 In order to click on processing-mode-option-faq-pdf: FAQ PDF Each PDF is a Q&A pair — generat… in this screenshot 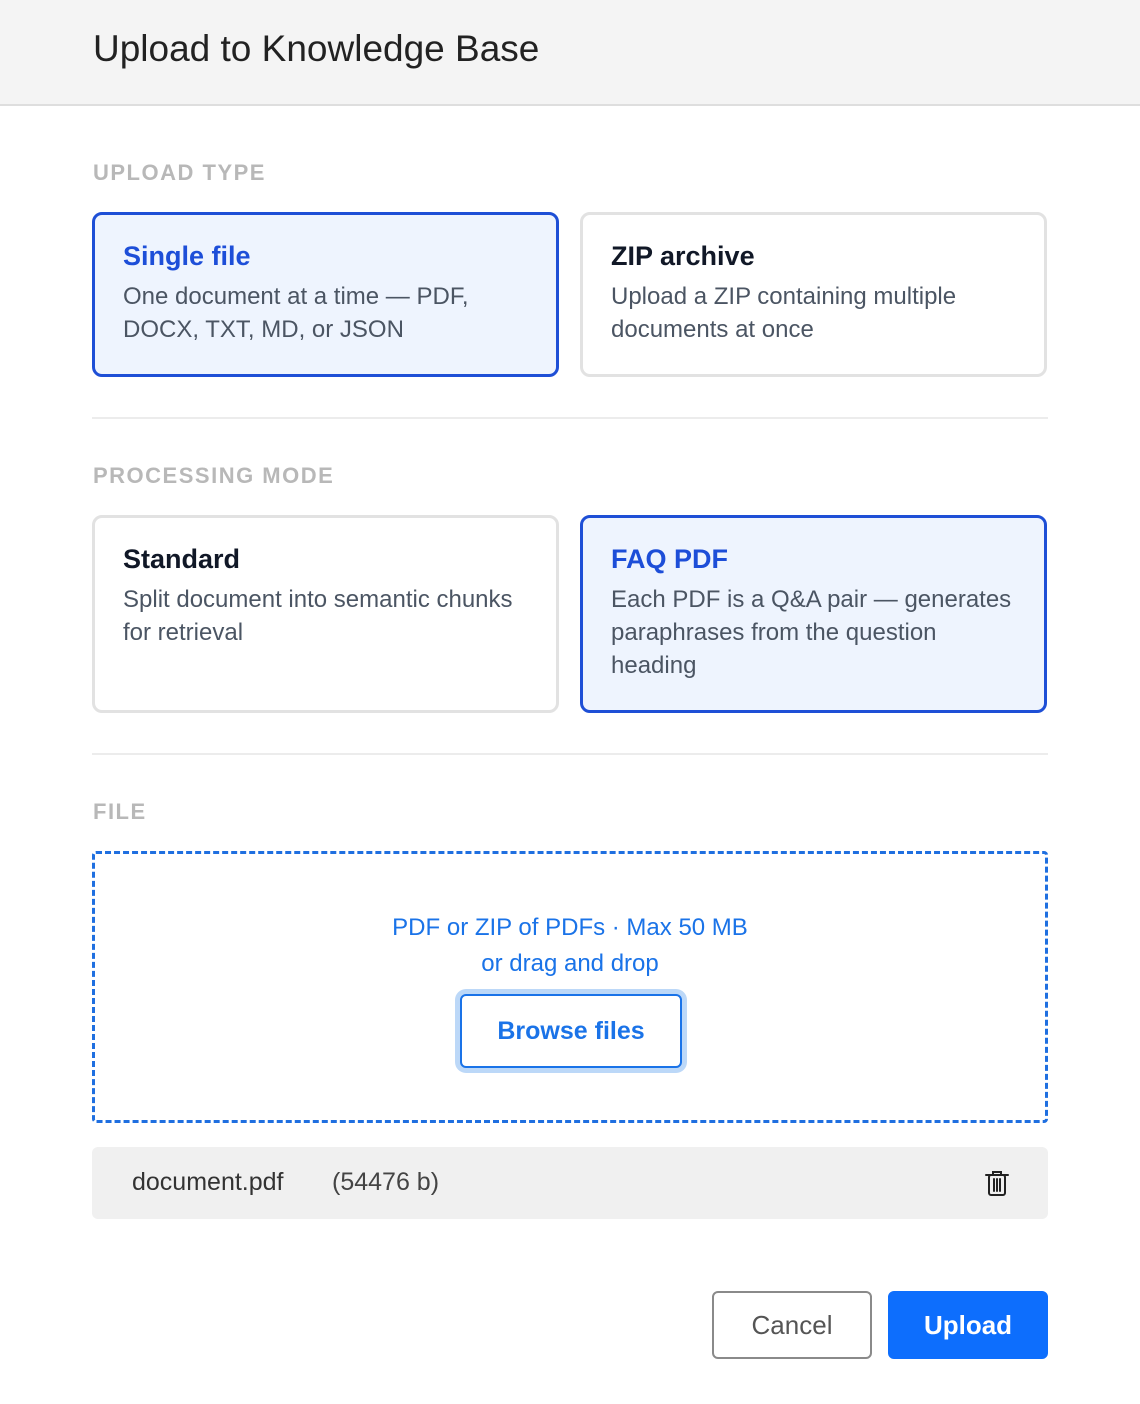, I will do `click(813, 614)`.